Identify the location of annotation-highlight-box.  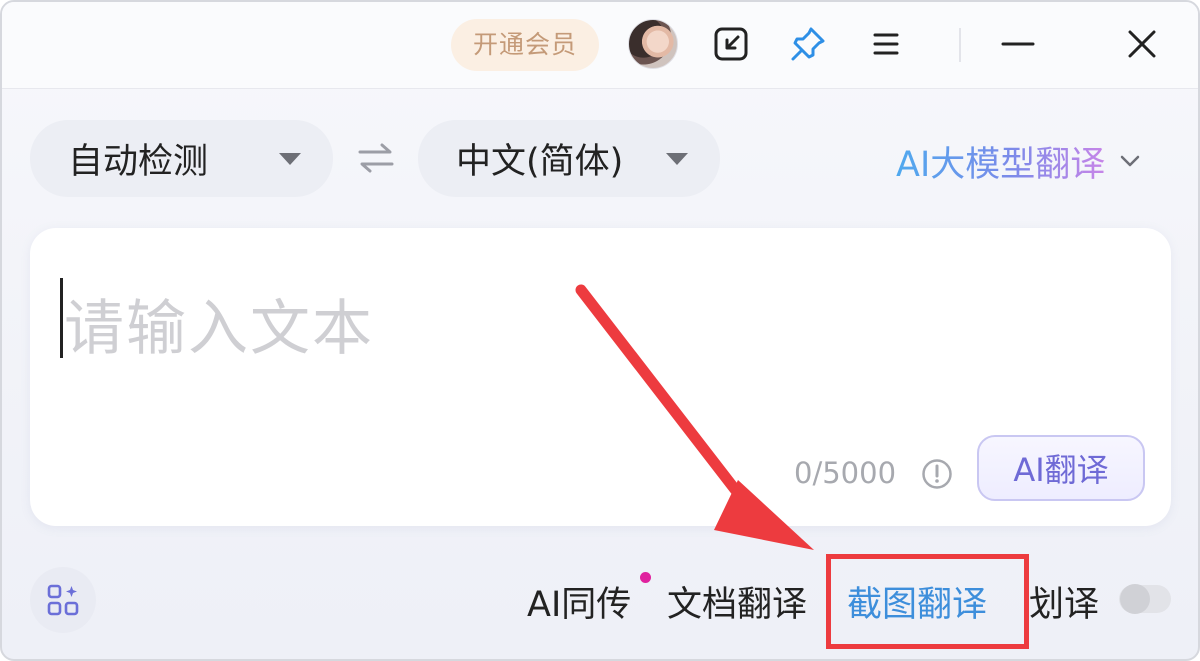
(927, 601).